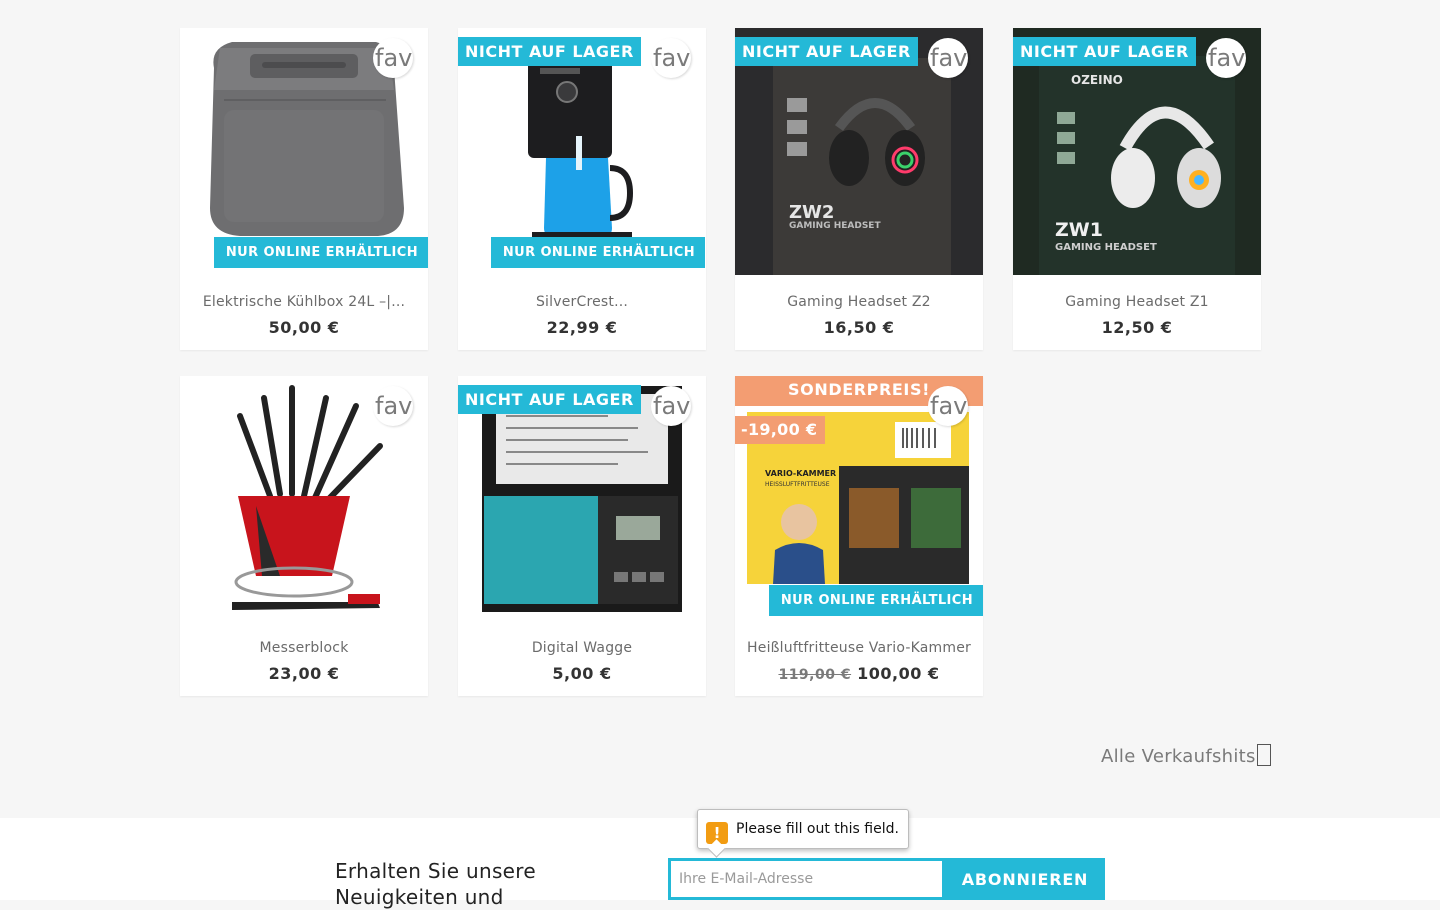 Image resolution: width=1440 pixels, height=910 pixels. What do you see at coordinates (1137, 327) in the screenshot?
I see `product-price: 12,50 €` at bounding box center [1137, 327].